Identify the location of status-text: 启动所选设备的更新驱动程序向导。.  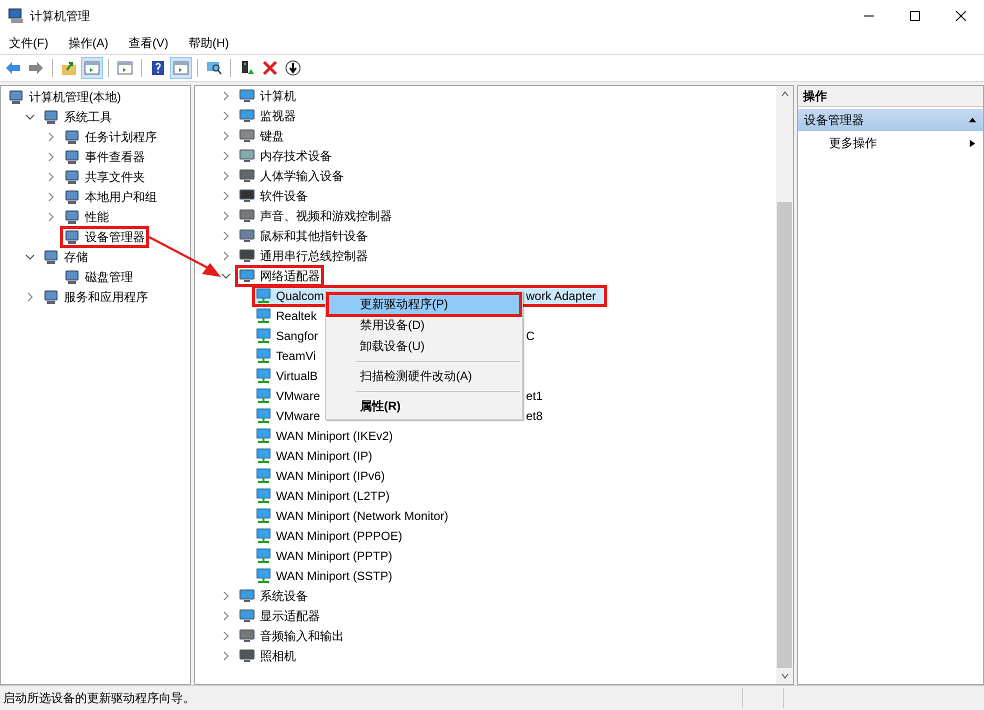
(99, 698).